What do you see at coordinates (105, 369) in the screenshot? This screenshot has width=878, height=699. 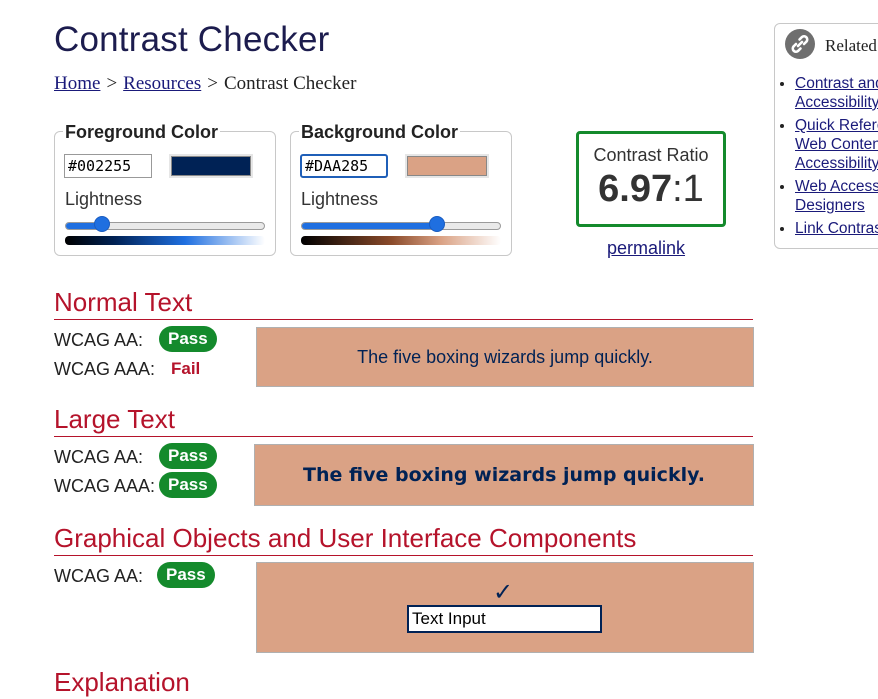 I see `normal-aaa-label: WCAG AAA:` at bounding box center [105, 369].